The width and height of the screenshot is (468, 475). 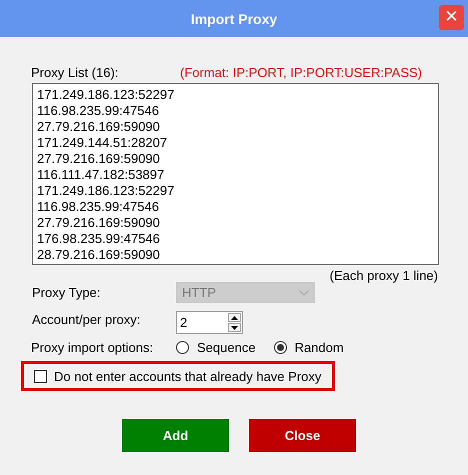 What do you see at coordinates (75, 72) in the screenshot?
I see `field-label: Proxy List (16):` at bounding box center [75, 72].